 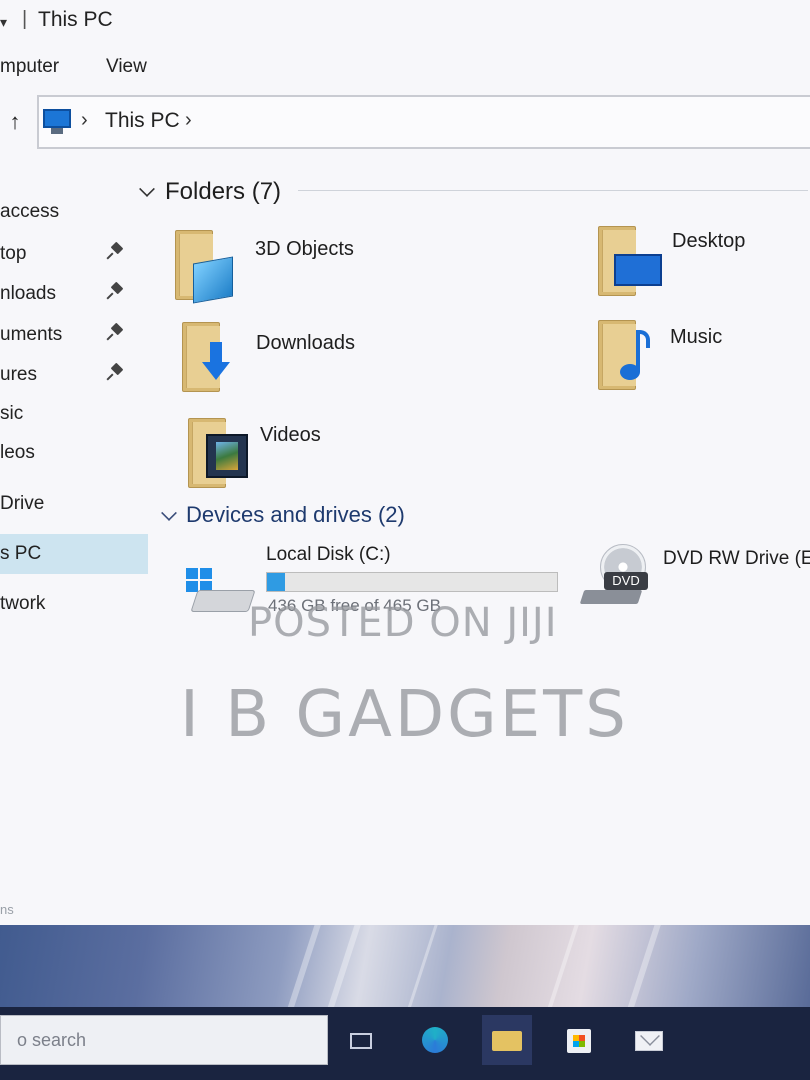 What do you see at coordinates (703, 365) in the screenshot?
I see `folder-music: Music` at bounding box center [703, 365].